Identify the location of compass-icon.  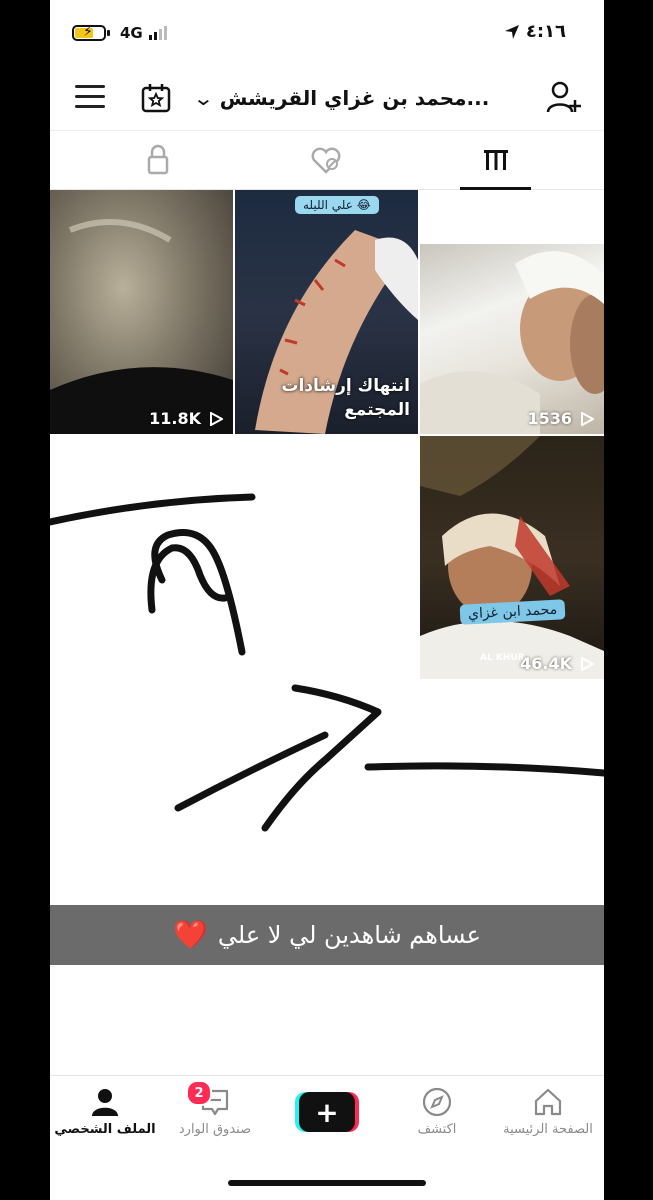
(437, 1102).